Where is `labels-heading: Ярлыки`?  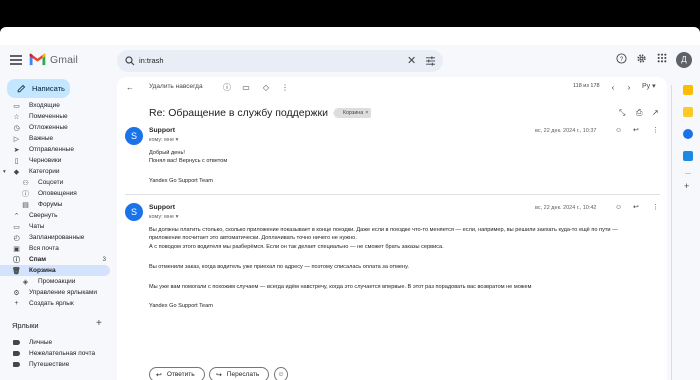
labels-heading: Ярлыки is located at coordinates (25, 325).